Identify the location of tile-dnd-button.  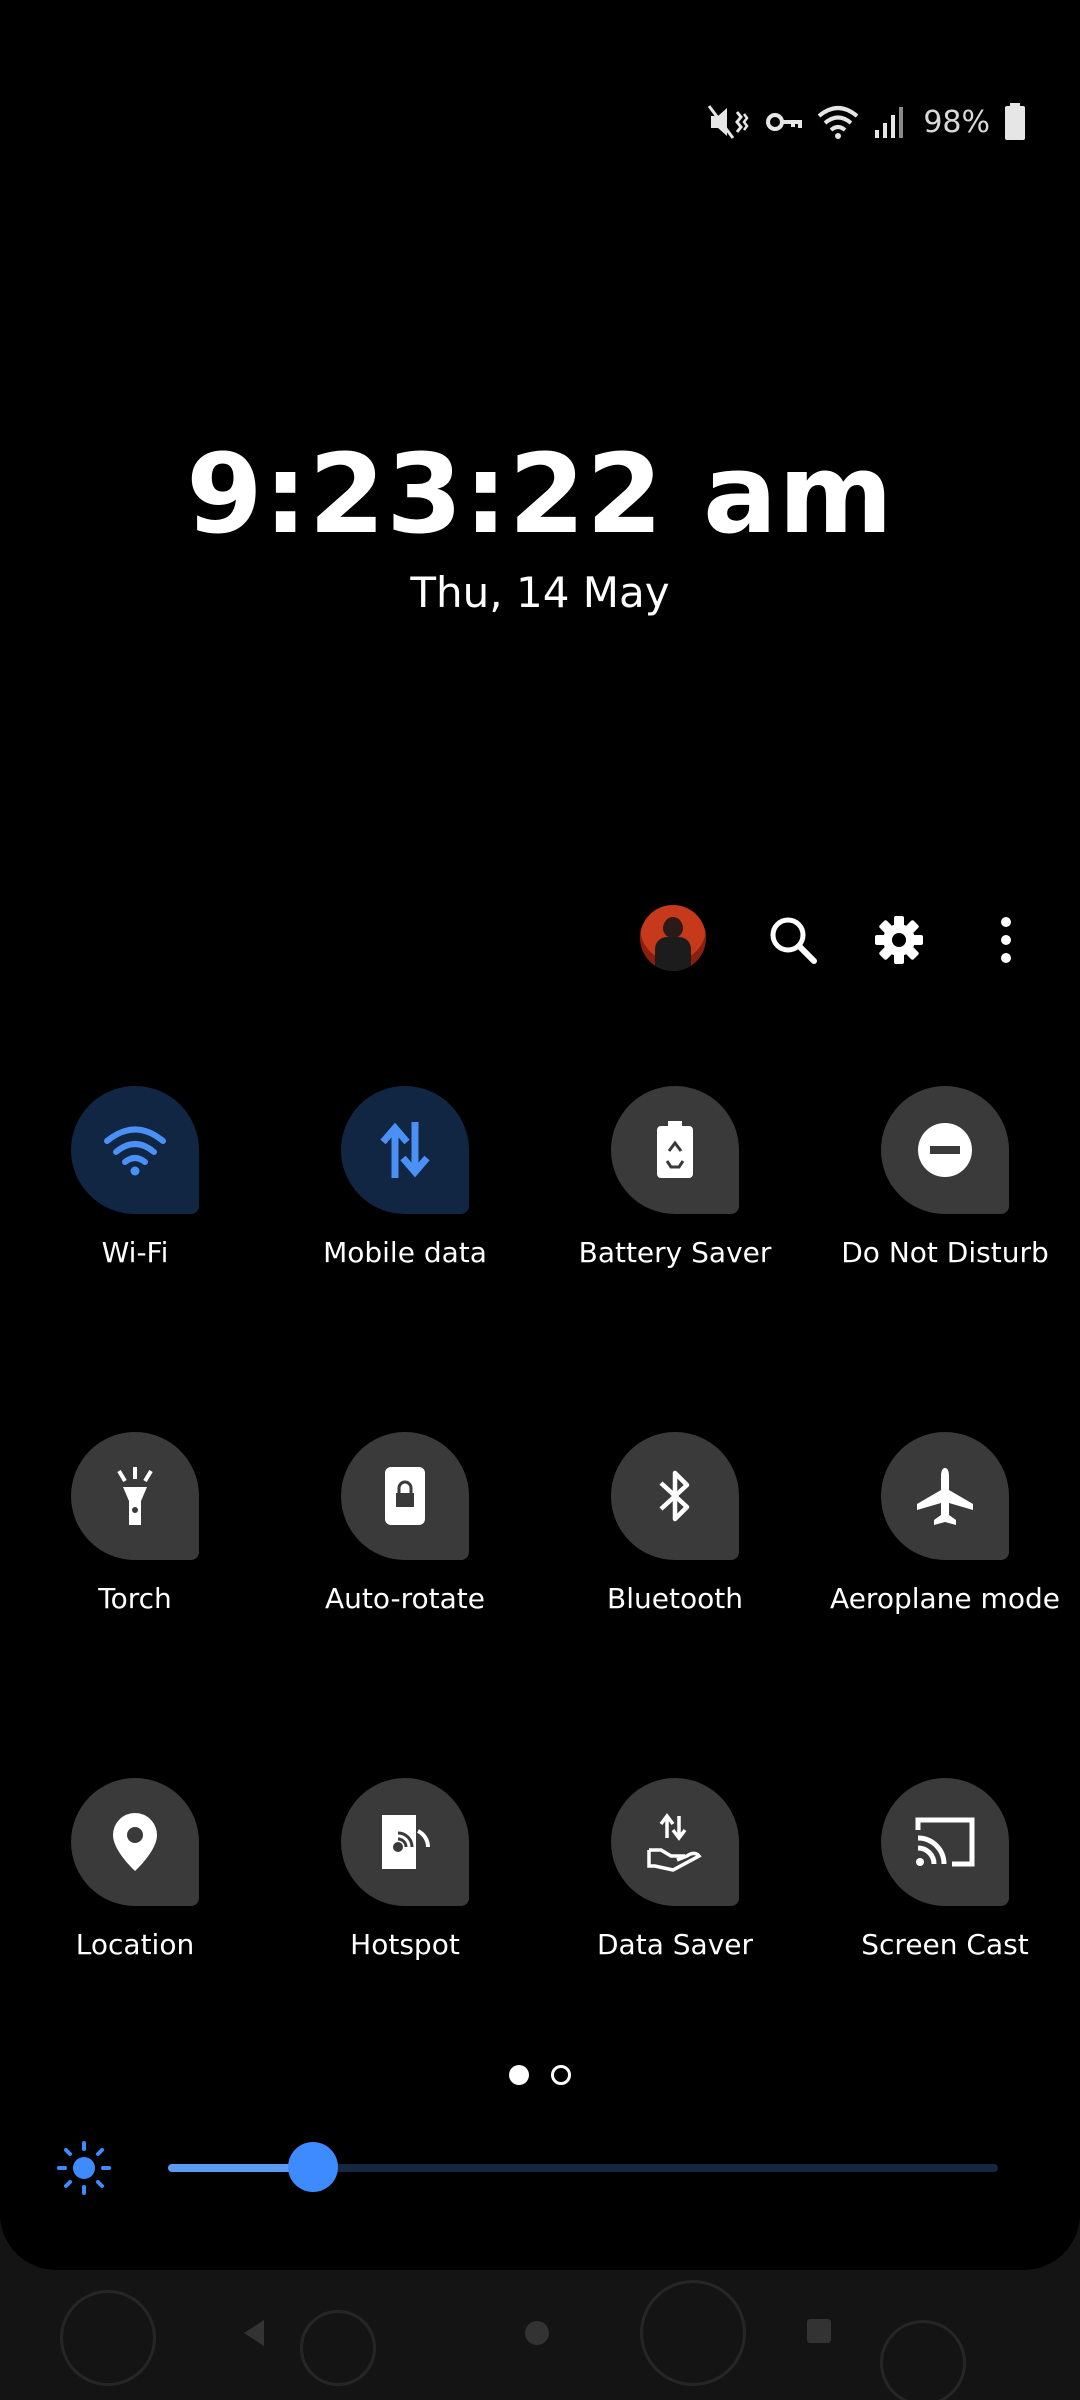
(945, 1150).